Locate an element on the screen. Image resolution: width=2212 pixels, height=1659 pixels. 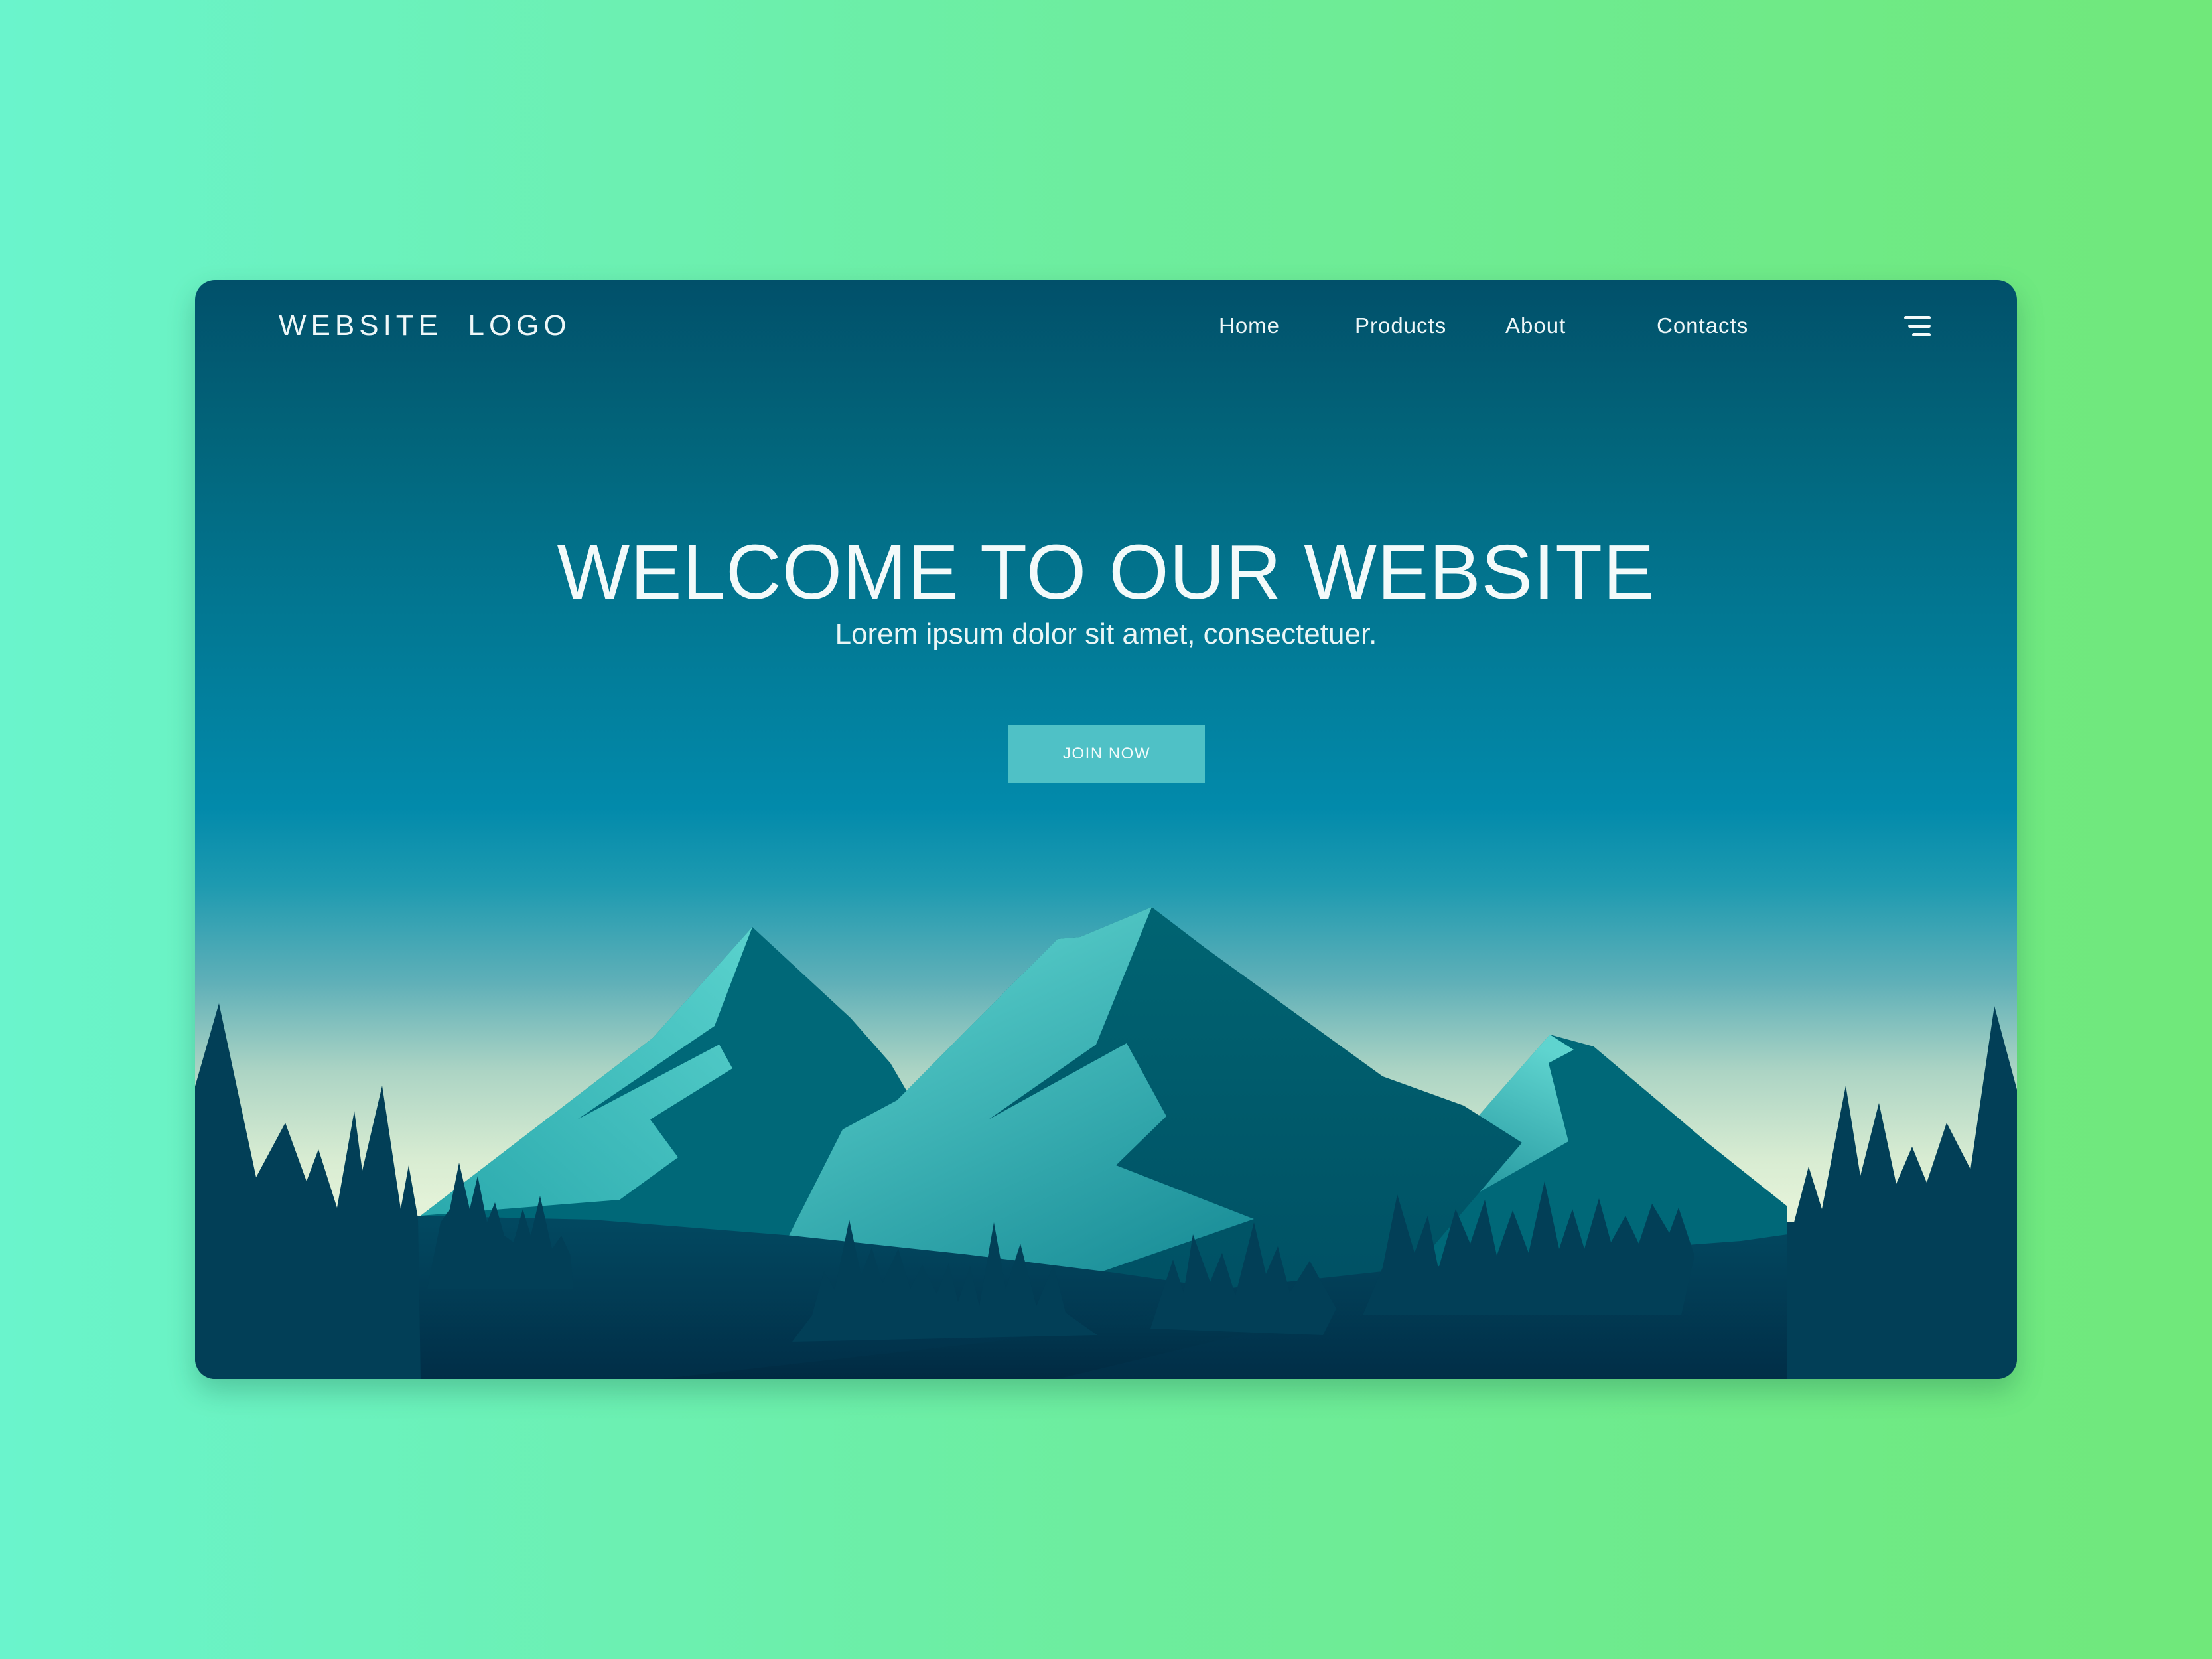
left-forest-icon is located at coordinates (308, 1191).